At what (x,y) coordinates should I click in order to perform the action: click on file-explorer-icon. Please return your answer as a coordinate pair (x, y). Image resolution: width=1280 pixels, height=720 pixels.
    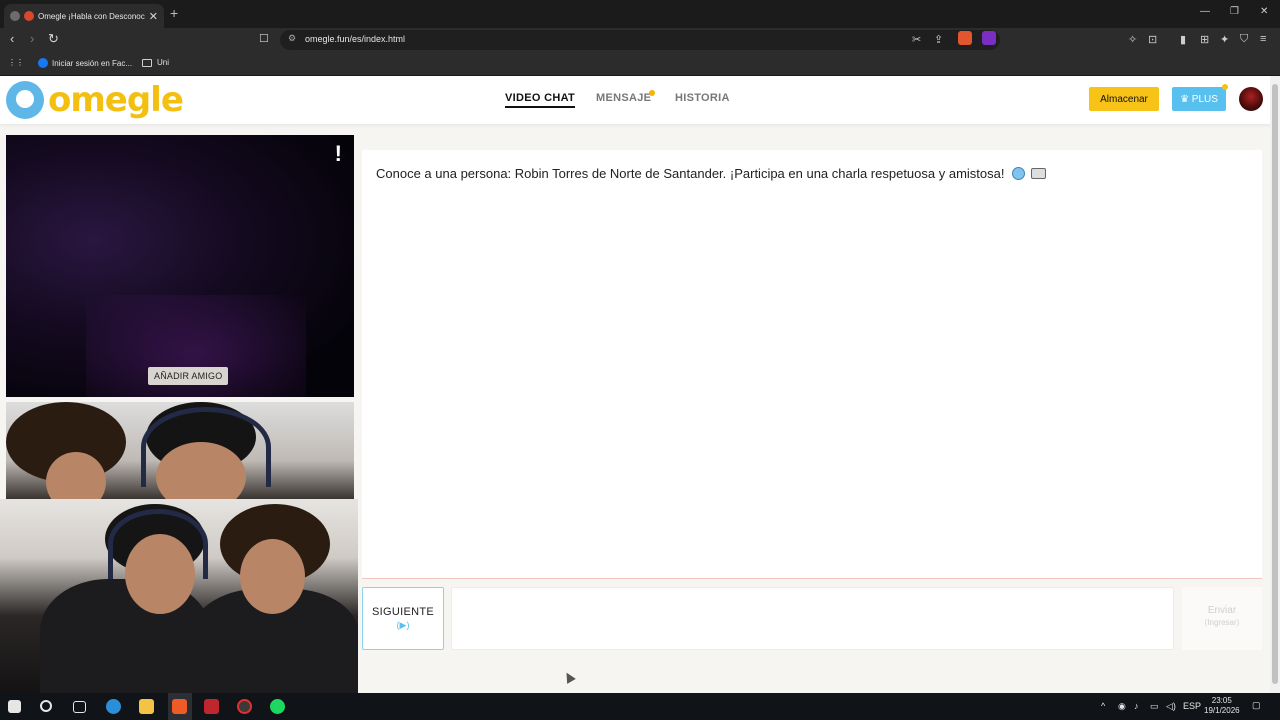
    Looking at the image, I should click on (146, 706).